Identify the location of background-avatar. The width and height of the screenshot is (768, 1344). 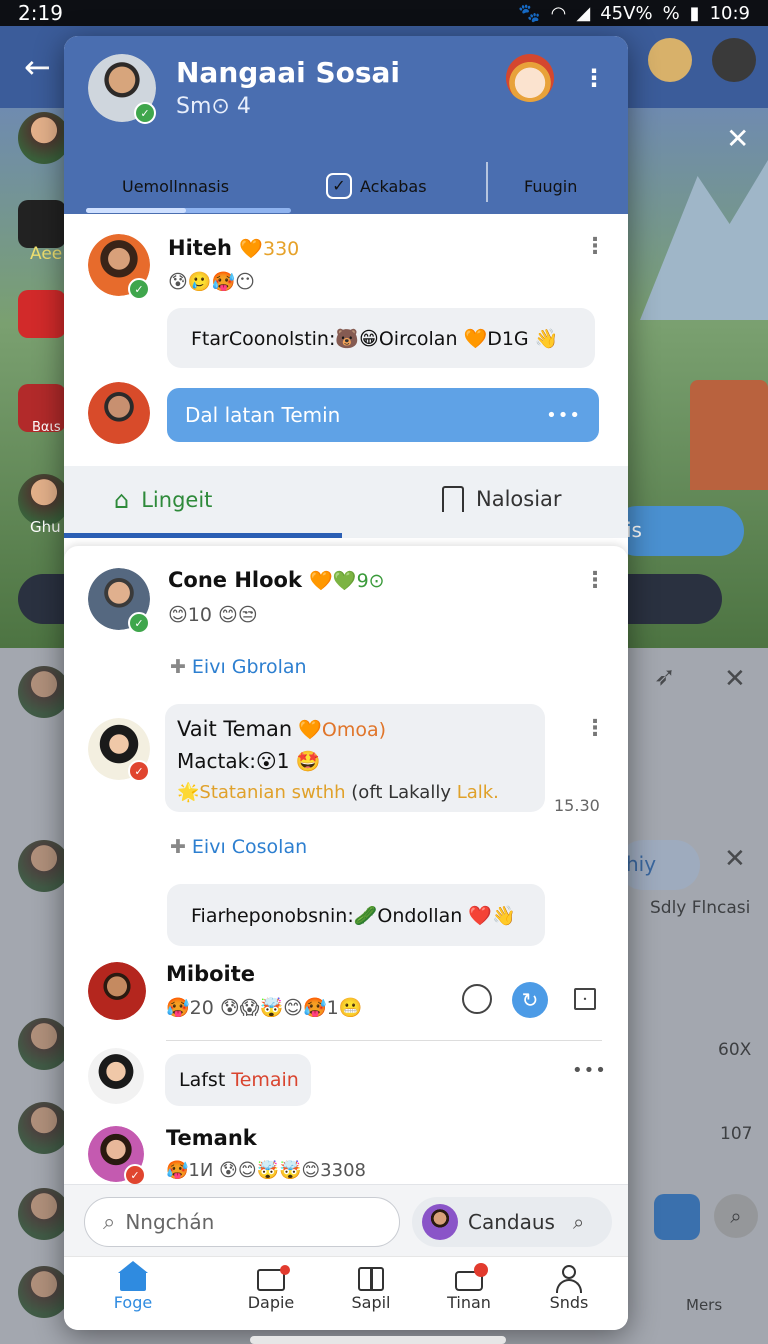
(44, 138).